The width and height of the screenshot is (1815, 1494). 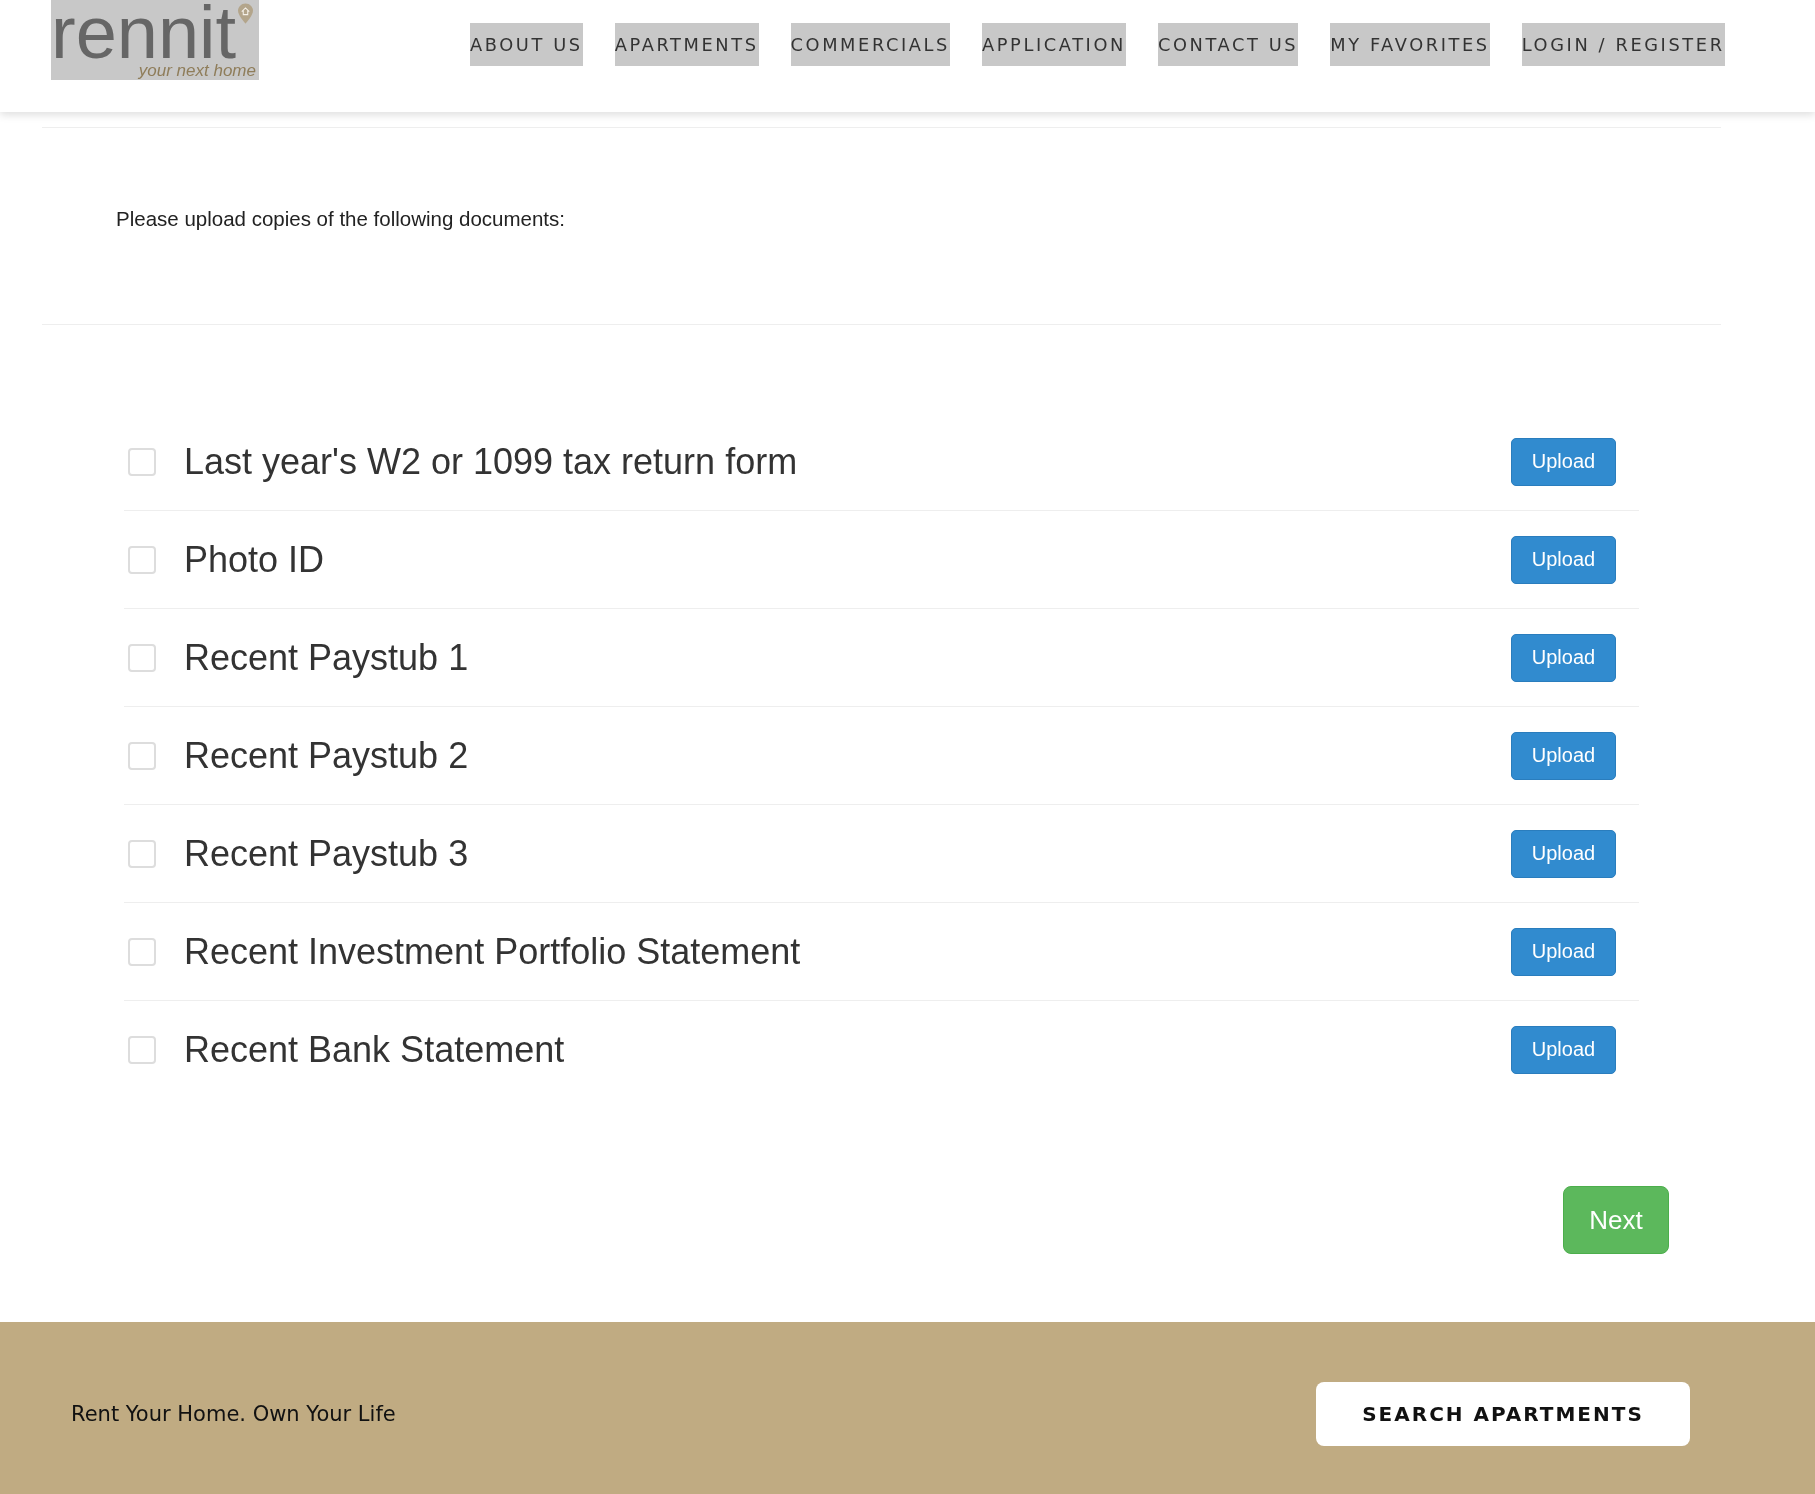 I want to click on document-label: Last year's W2 or 1099 tax return form, so click(x=491, y=461).